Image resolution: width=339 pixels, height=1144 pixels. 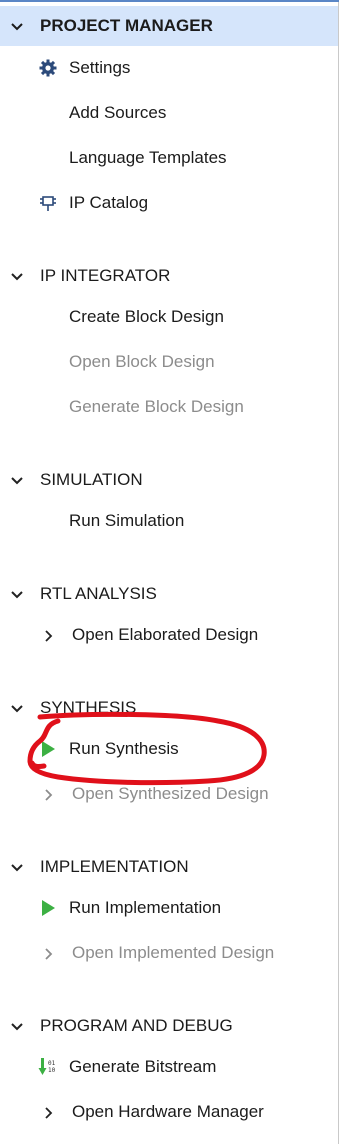 I want to click on nav-item-open-implemented-design: Open Implemented Design, so click(x=169, y=953).